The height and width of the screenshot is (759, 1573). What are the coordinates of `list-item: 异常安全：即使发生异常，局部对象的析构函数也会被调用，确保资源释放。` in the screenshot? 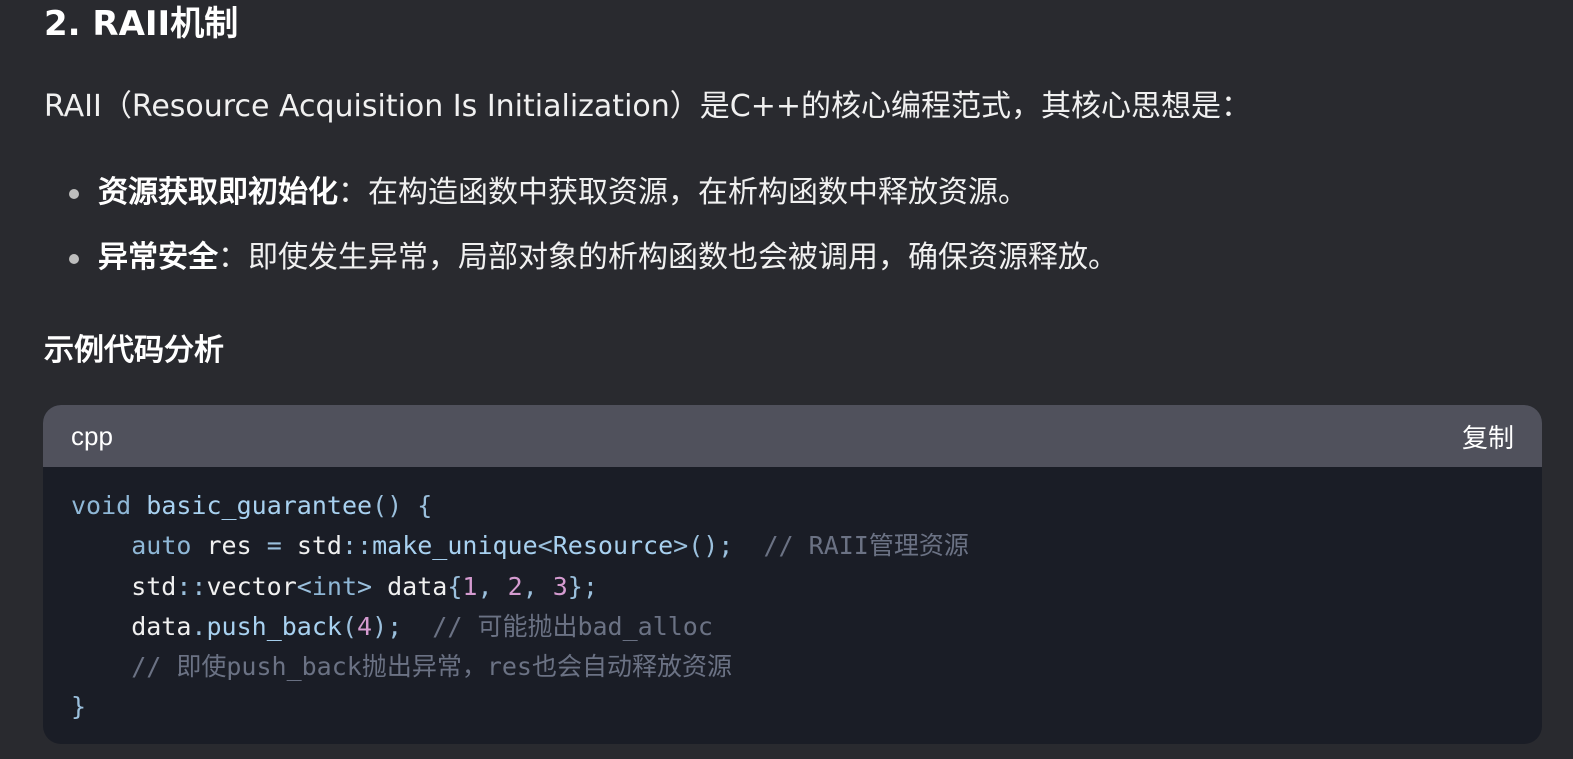 It's located at (581, 258).